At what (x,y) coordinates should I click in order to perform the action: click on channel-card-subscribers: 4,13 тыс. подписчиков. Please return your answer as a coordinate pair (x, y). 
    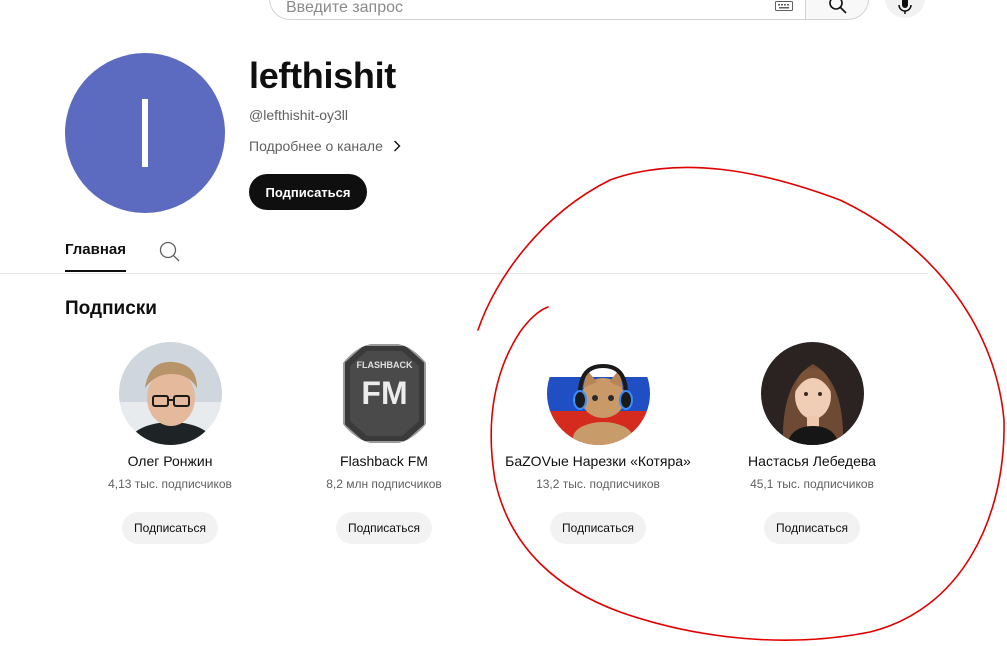
    Looking at the image, I should click on (170, 484).